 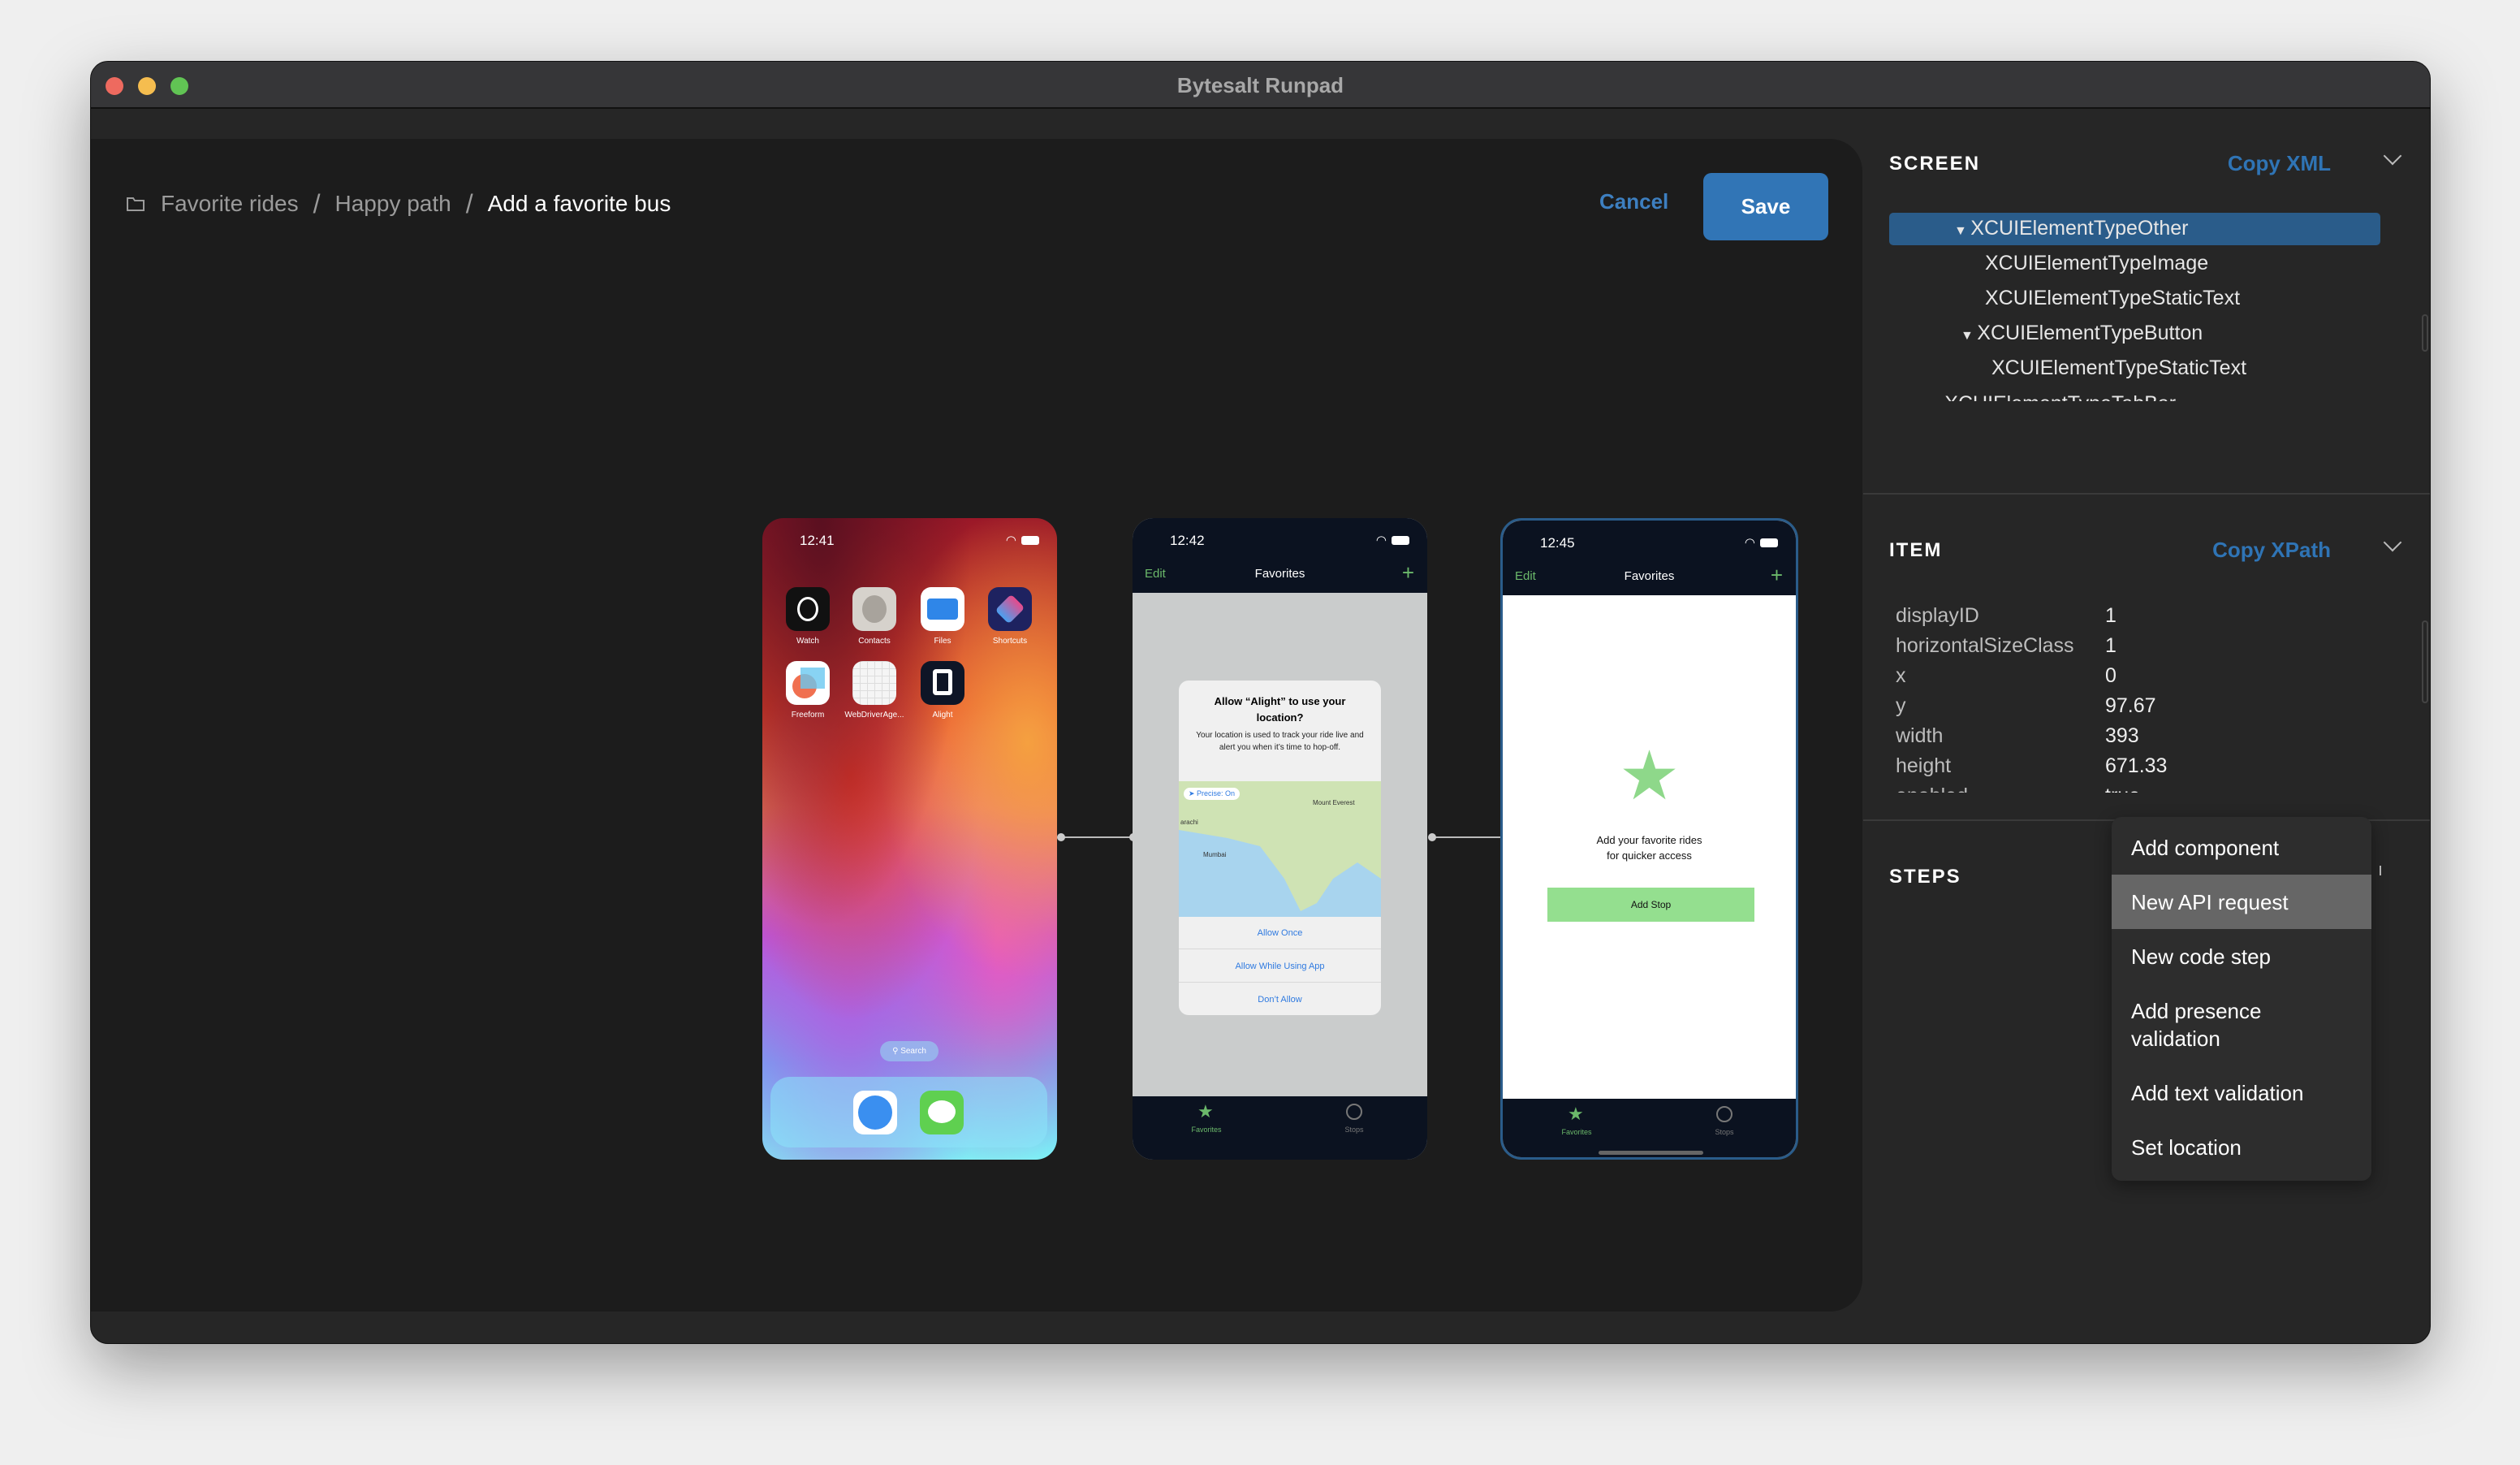 What do you see at coordinates (2122, 735) in the screenshot?
I see `property-value: 393` at bounding box center [2122, 735].